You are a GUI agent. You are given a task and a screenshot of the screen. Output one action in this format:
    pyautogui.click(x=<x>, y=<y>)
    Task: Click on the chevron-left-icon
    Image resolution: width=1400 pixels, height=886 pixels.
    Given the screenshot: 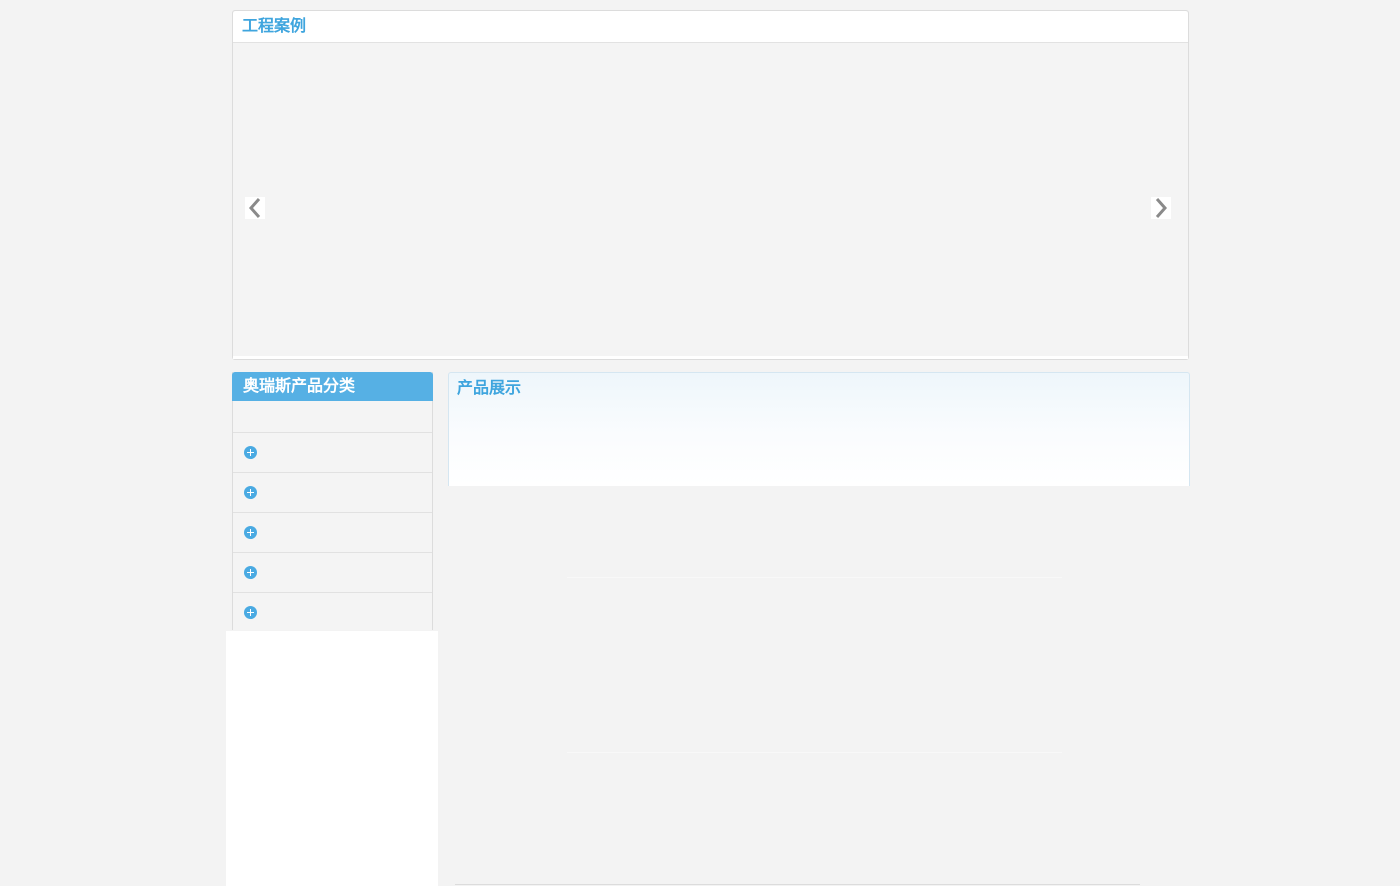 What is the action you would take?
    pyautogui.click(x=254, y=208)
    